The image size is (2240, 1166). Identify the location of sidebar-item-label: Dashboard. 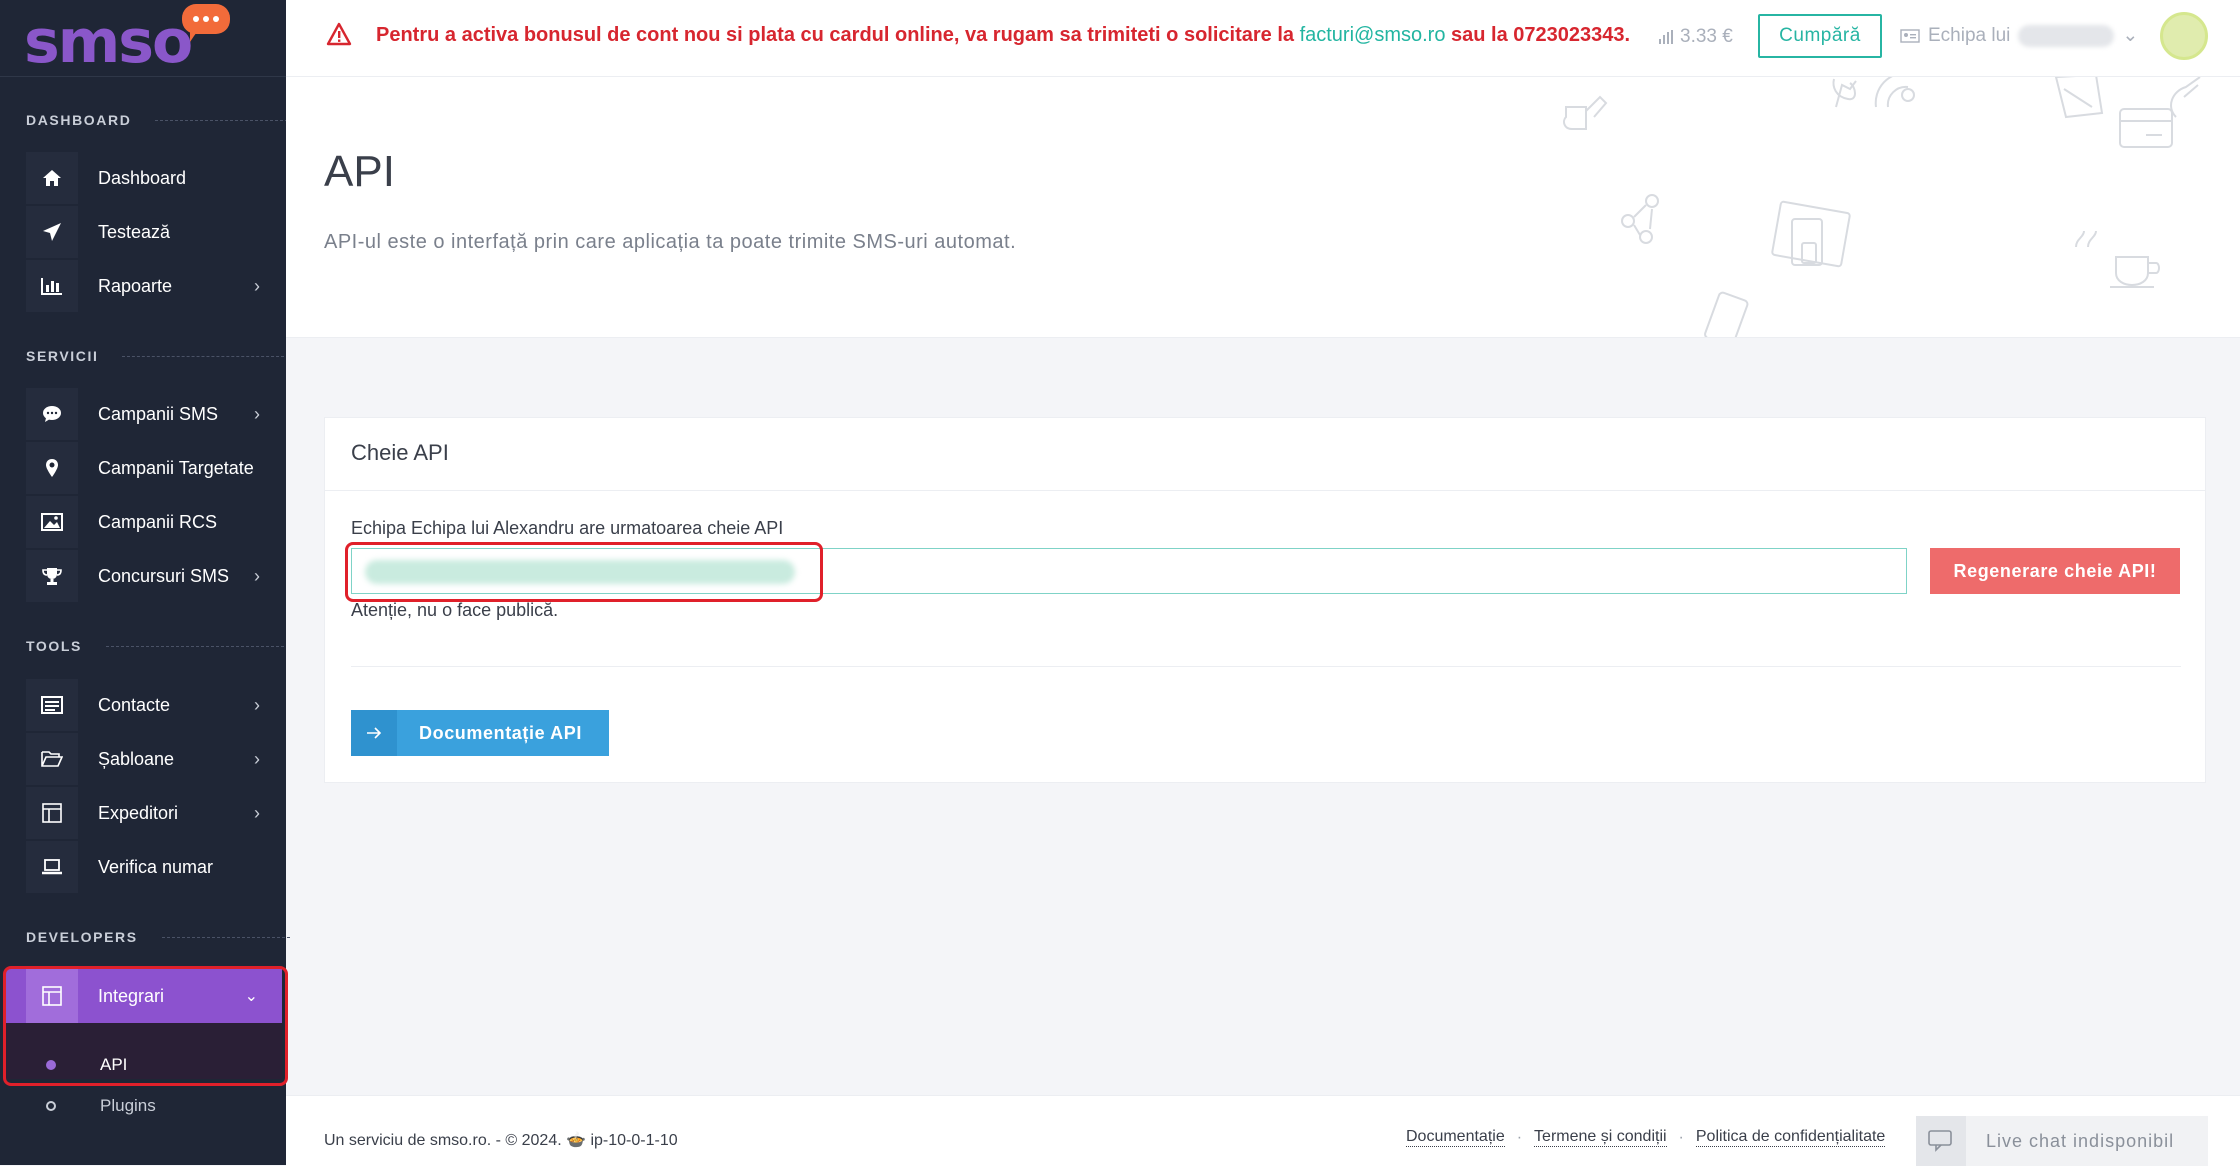
(142, 177).